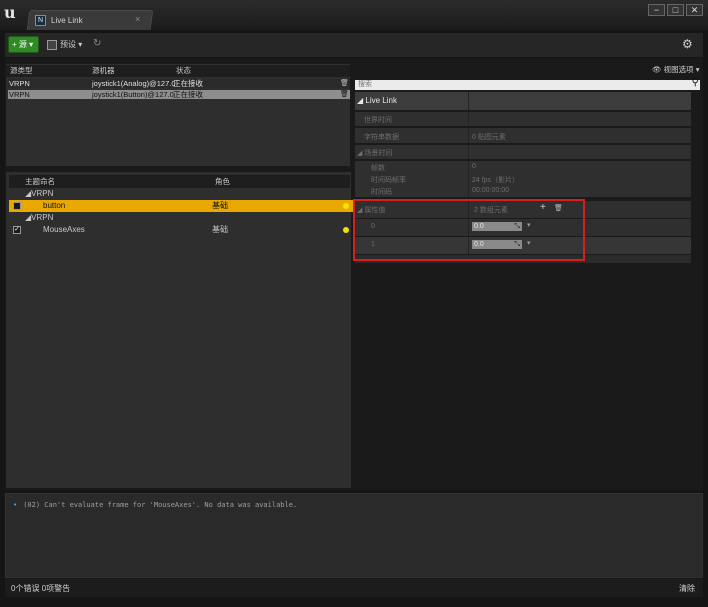 Image resolution: width=708 pixels, height=607 pixels. What do you see at coordinates (64, 229) in the screenshot?
I see `subject-name: MouseAxes` at bounding box center [64, 229].